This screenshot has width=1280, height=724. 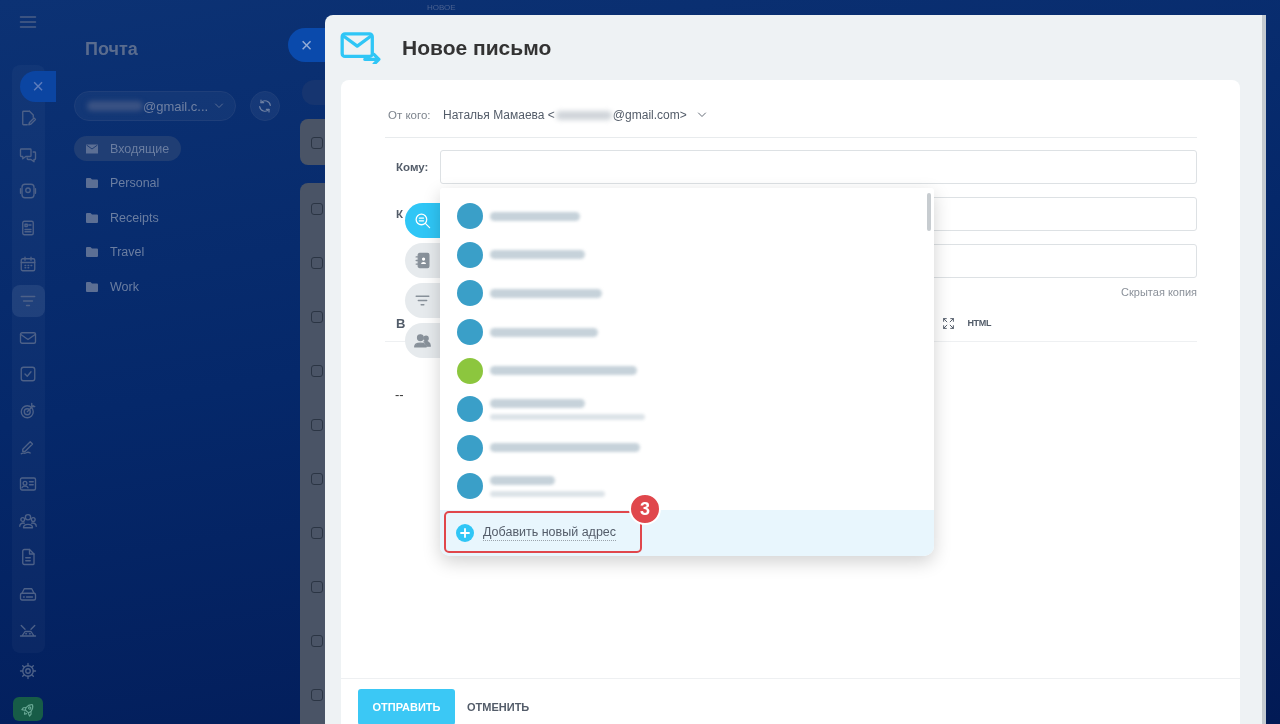 What do you see at coordinates (406, 706) in the screenshot?
I see `send-button: ОТПРАВИТЬ` at bounding box center [406, 706].